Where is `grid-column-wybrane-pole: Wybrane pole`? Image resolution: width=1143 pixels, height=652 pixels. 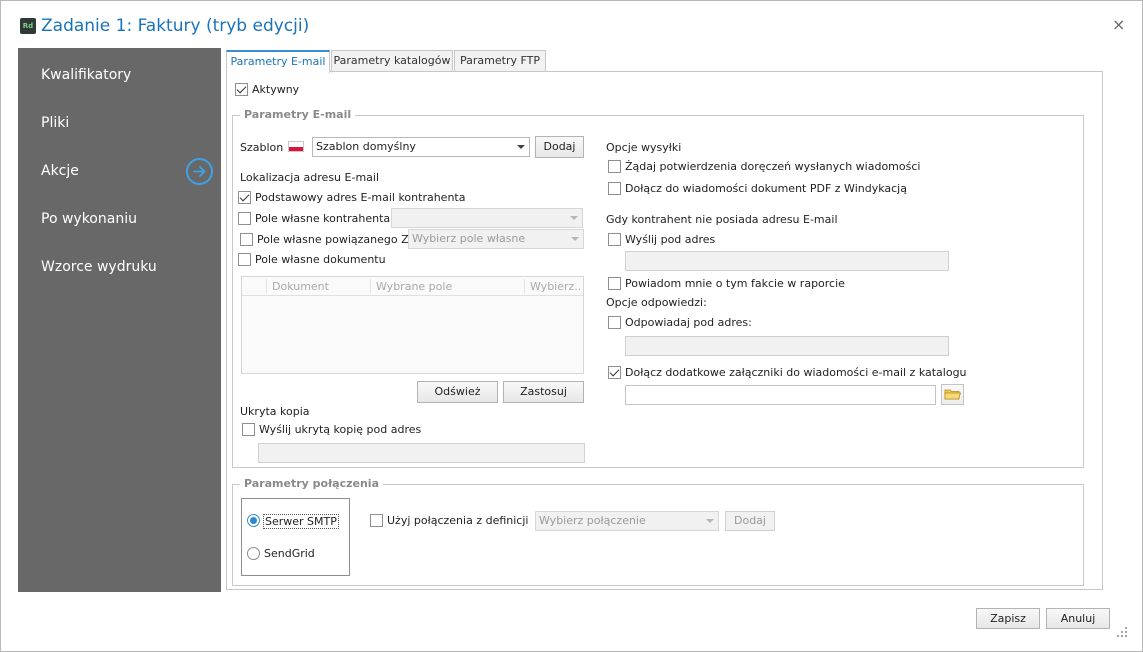
grid-column-wybrane-pole: Wybrane pole is located at coordinates (414, 286).